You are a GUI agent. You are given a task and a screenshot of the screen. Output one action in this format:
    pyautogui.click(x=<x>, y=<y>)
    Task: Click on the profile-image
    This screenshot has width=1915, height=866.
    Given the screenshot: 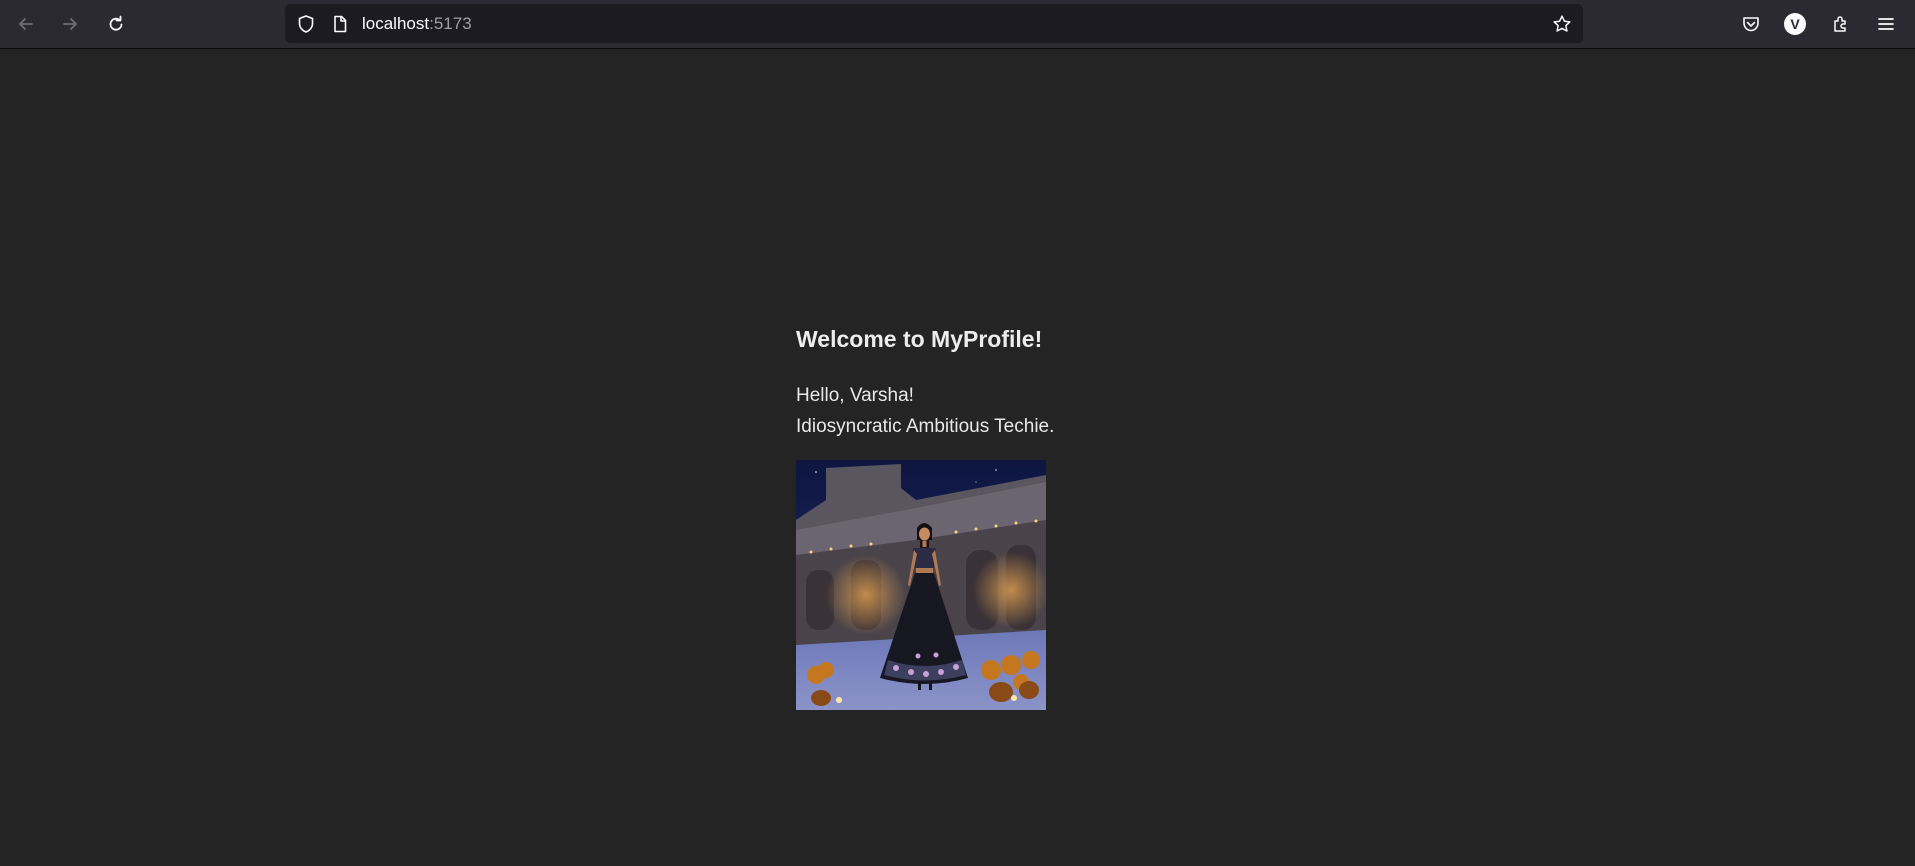 What is the action you would take?
    pyautogui.click(x=921, y=585)
    